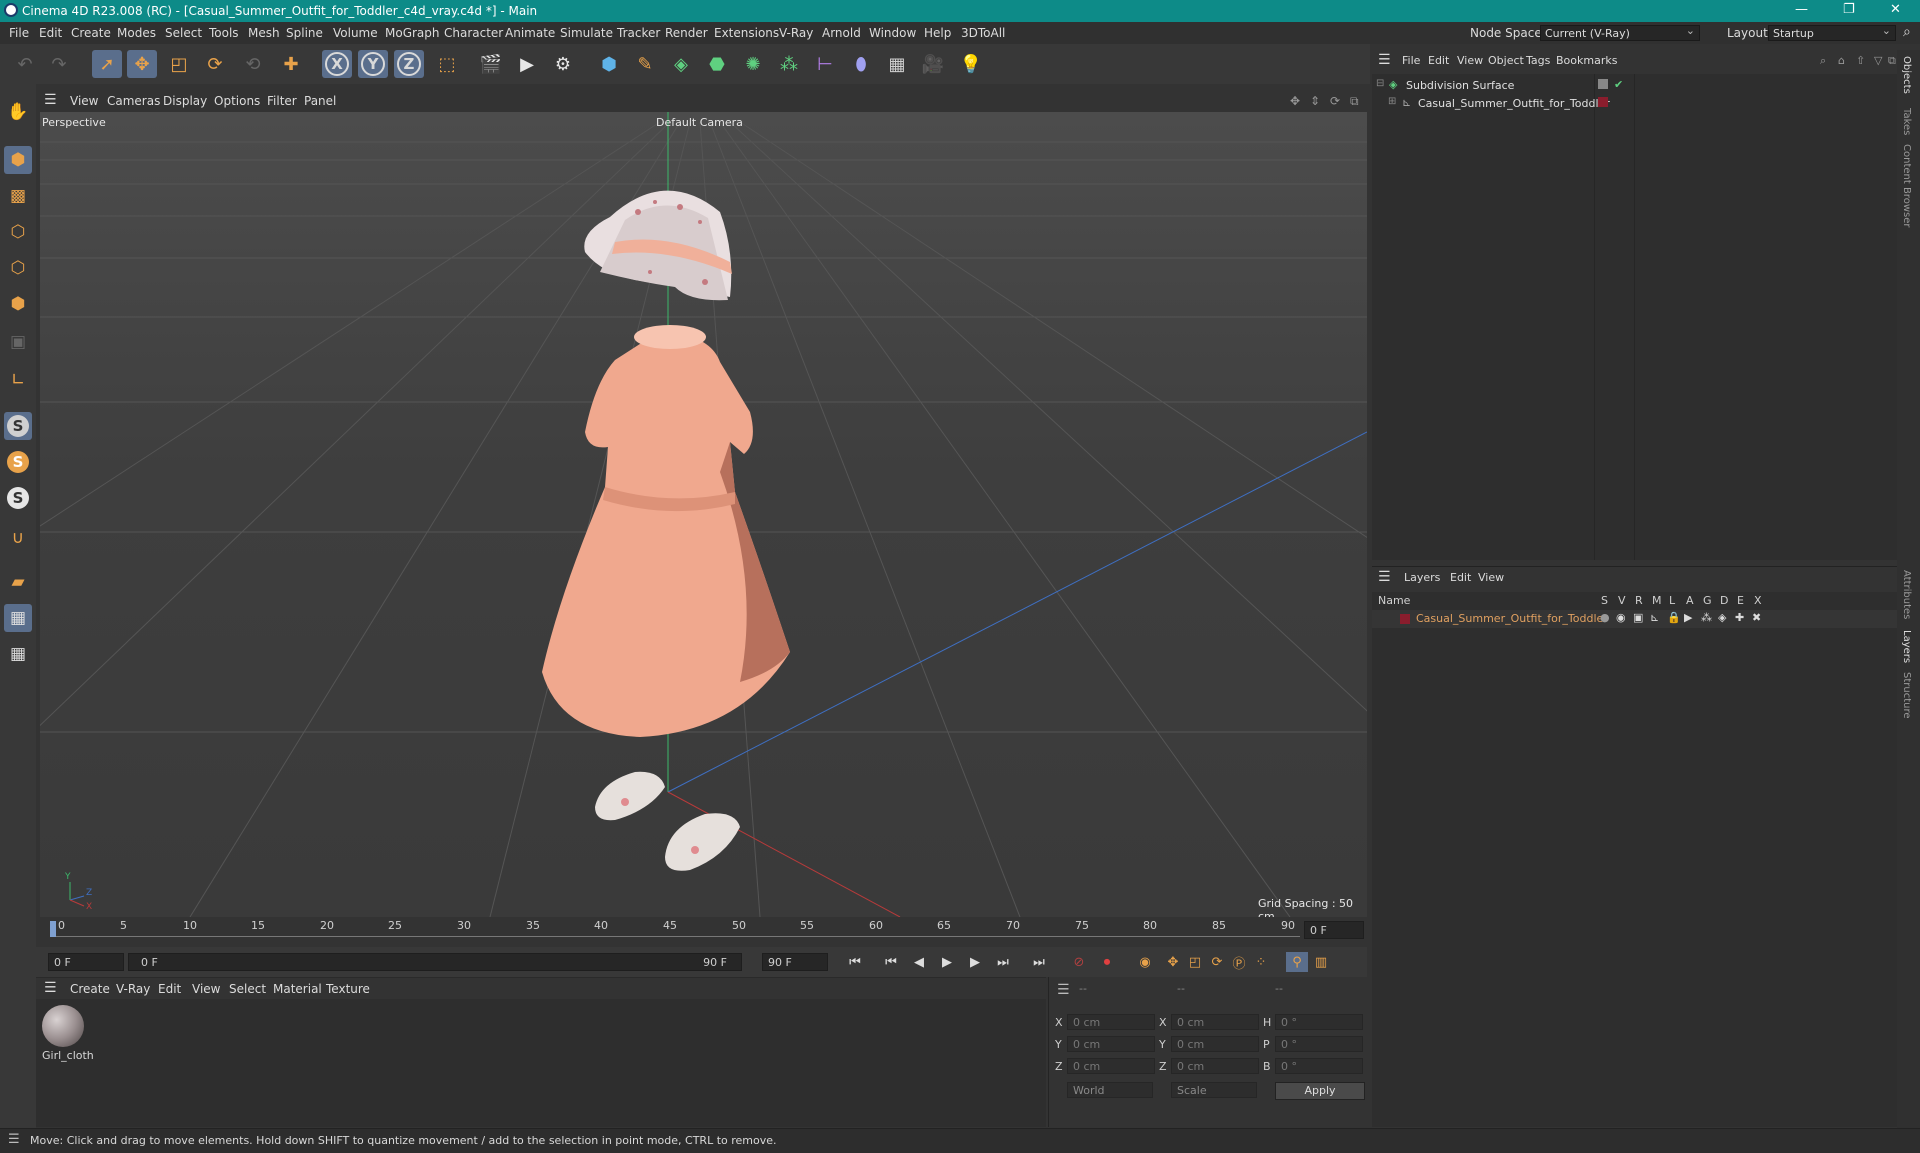 This screenshot has width=1920, height=1153. I want to click on pen-icon: ✎, so click(645, 64).